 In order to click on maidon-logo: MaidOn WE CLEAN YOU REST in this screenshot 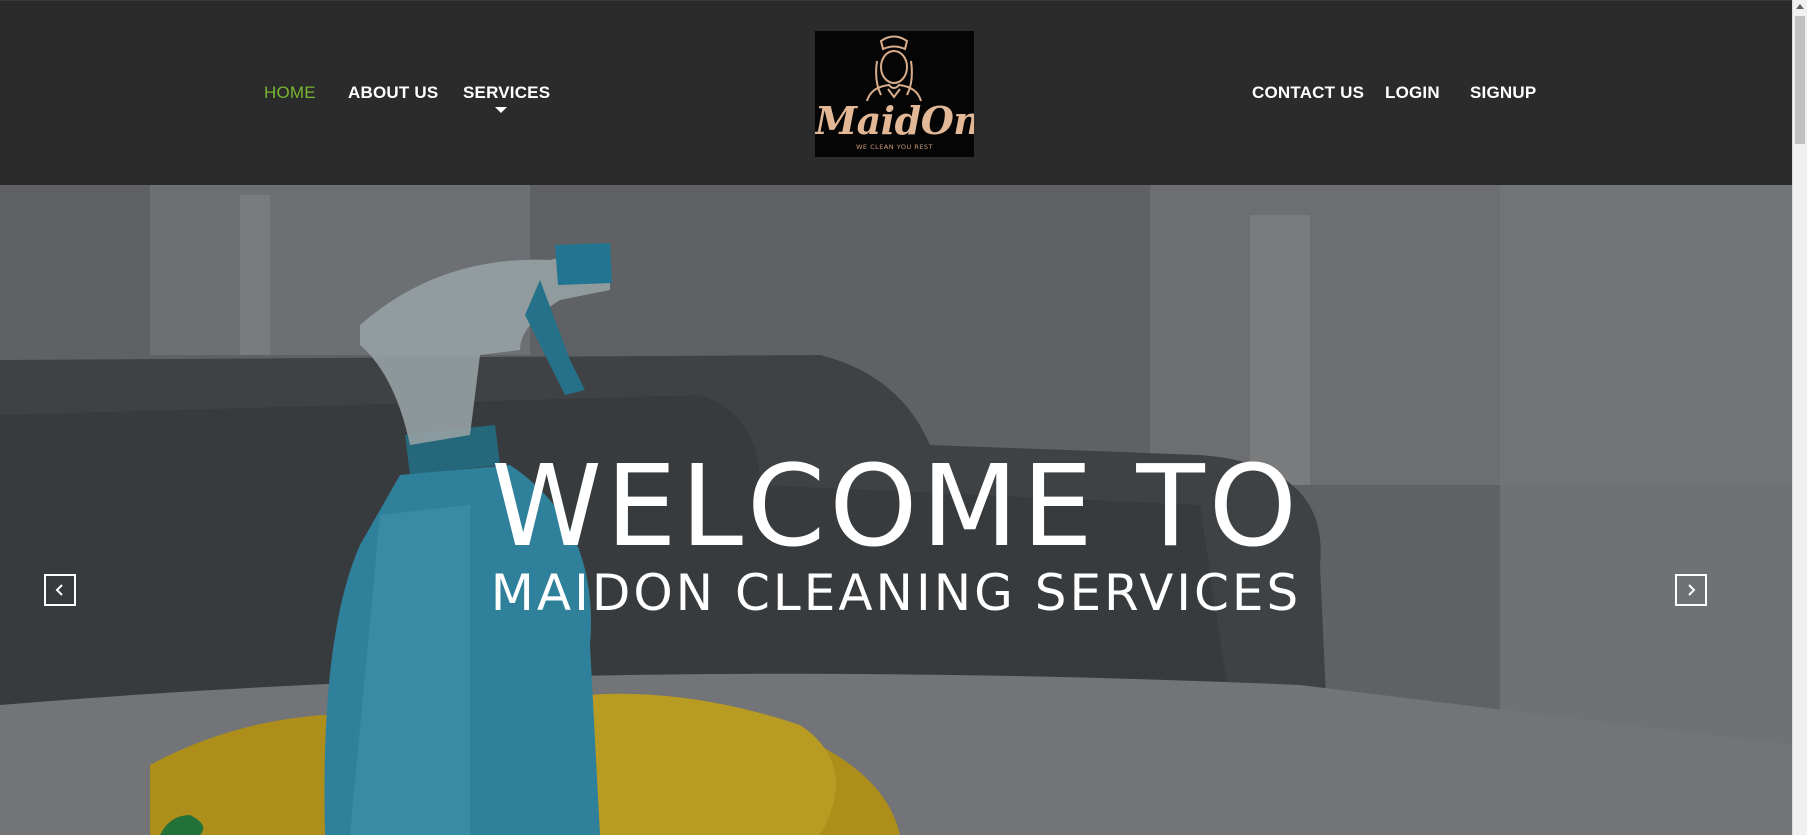, I will do `click(894, 94)`.